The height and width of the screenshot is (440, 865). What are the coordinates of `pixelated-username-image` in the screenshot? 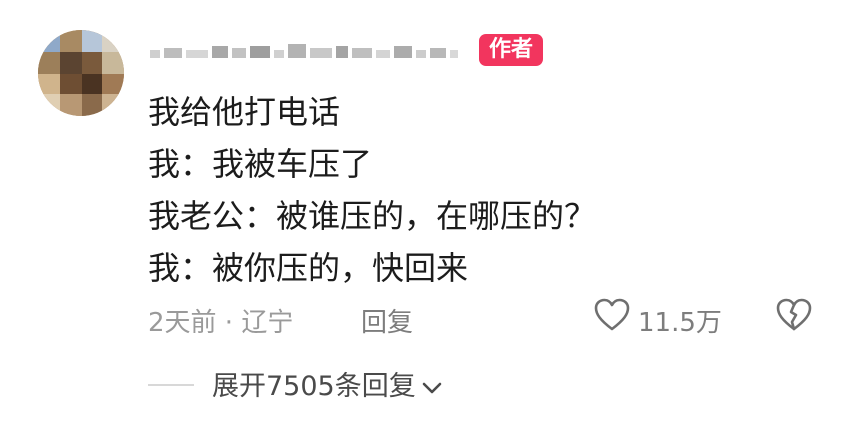 It's located at (304, 51).